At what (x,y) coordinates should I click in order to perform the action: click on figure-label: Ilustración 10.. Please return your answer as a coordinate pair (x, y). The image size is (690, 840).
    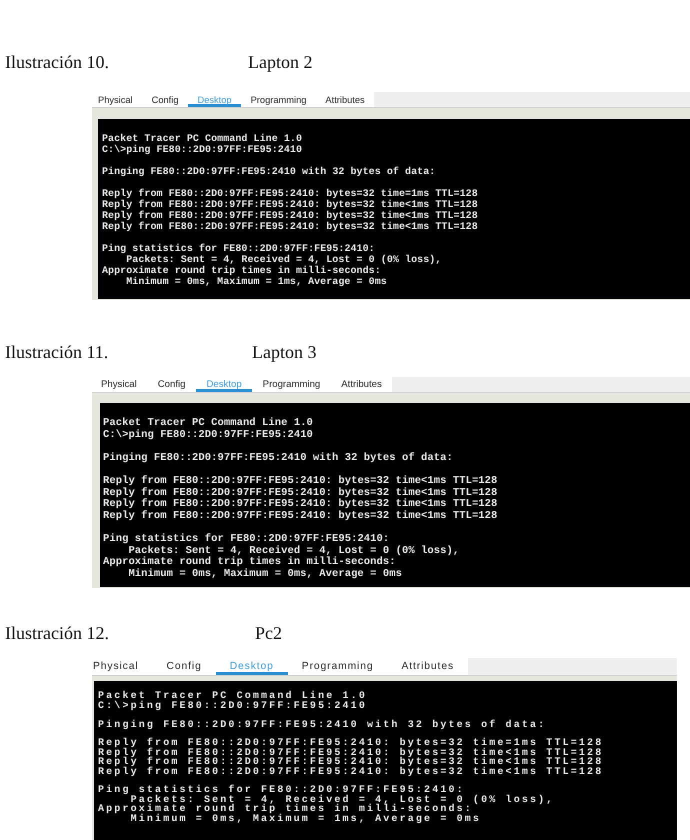
    Looking at the image, I should click on (57, 62).